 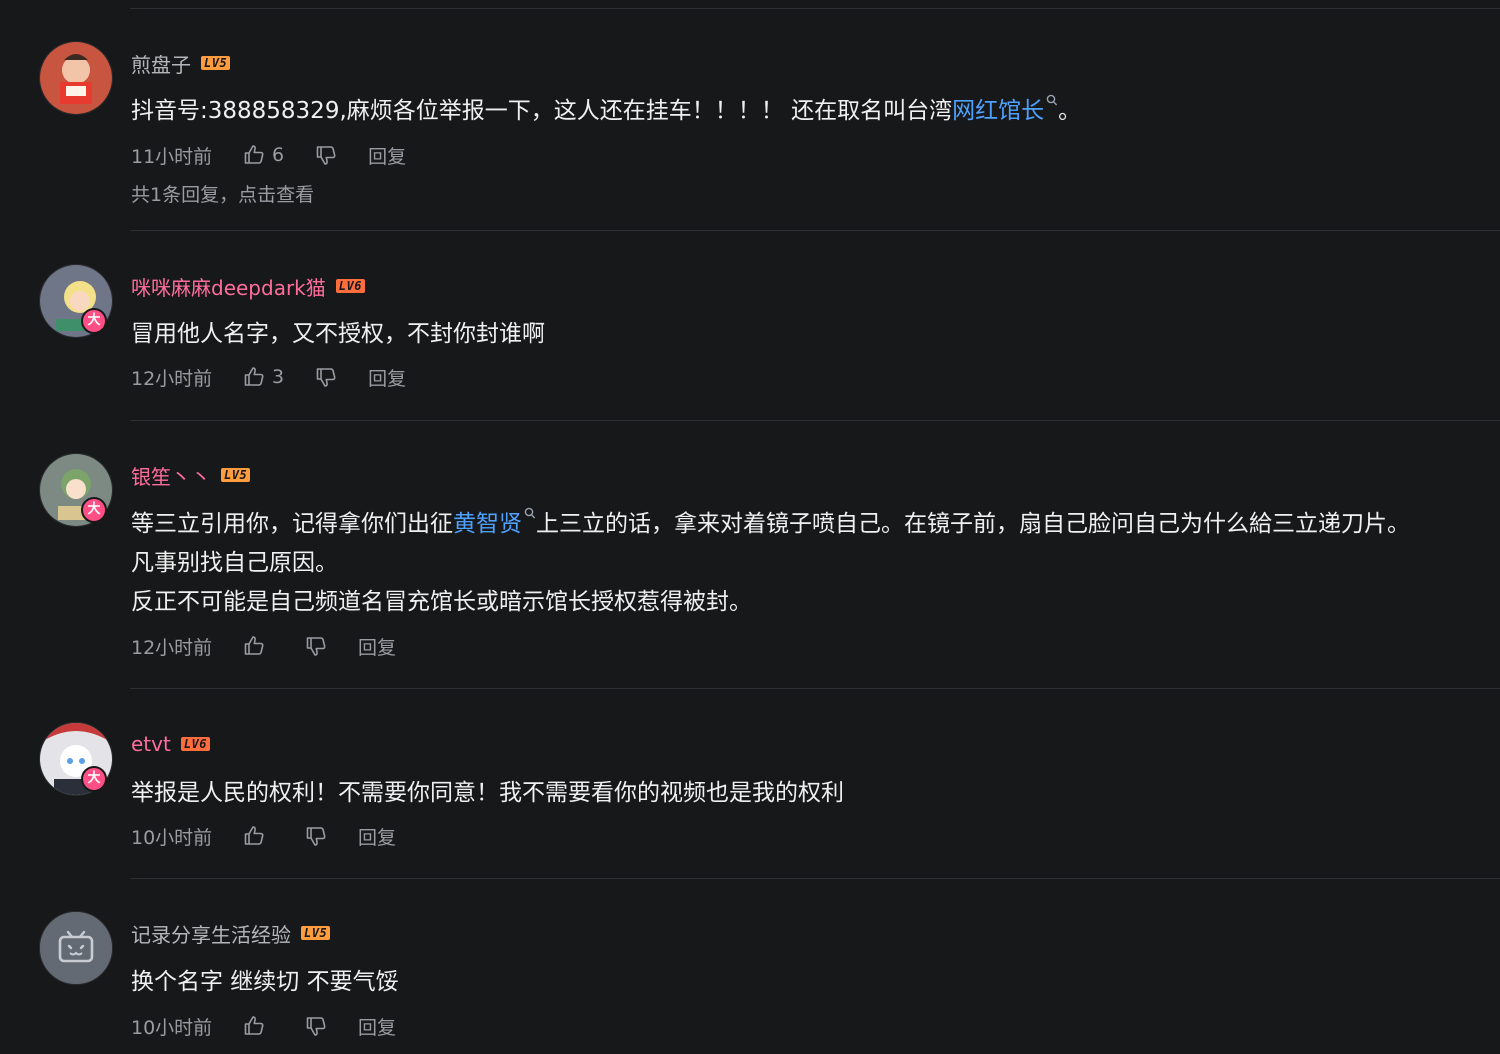 What do you see at coordinates (228, 286) in the screenshot?
I see `username: 咪咪麻麻deepdark猫` at bounding box center [228, 286].